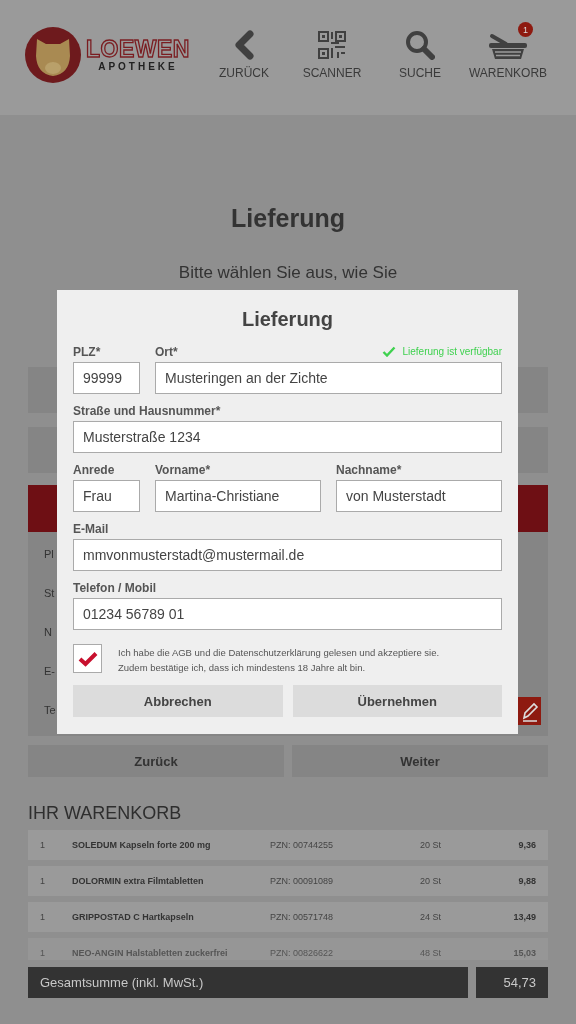 Image resolution: width=576 pixels, height=1024 pixels. Describe the element at coordinates (53, 55) in the screenshot. I see `lion-logo-icon` at that location.